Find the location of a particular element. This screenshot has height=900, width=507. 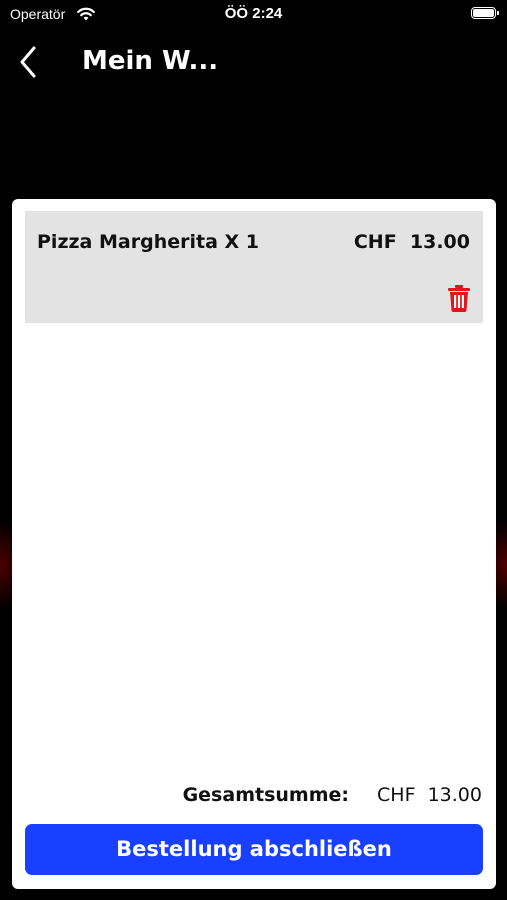

total-label: Gesamtsumme: is located at coordinates (265, 795).